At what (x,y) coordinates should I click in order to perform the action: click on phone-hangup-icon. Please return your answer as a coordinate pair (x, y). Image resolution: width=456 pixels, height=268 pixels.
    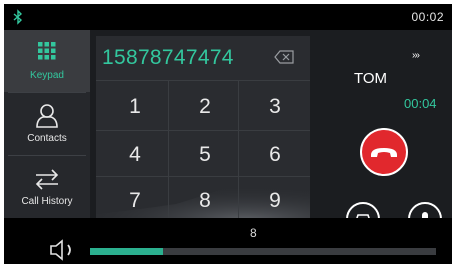
    Looking at the image, I should click on (384, 152).